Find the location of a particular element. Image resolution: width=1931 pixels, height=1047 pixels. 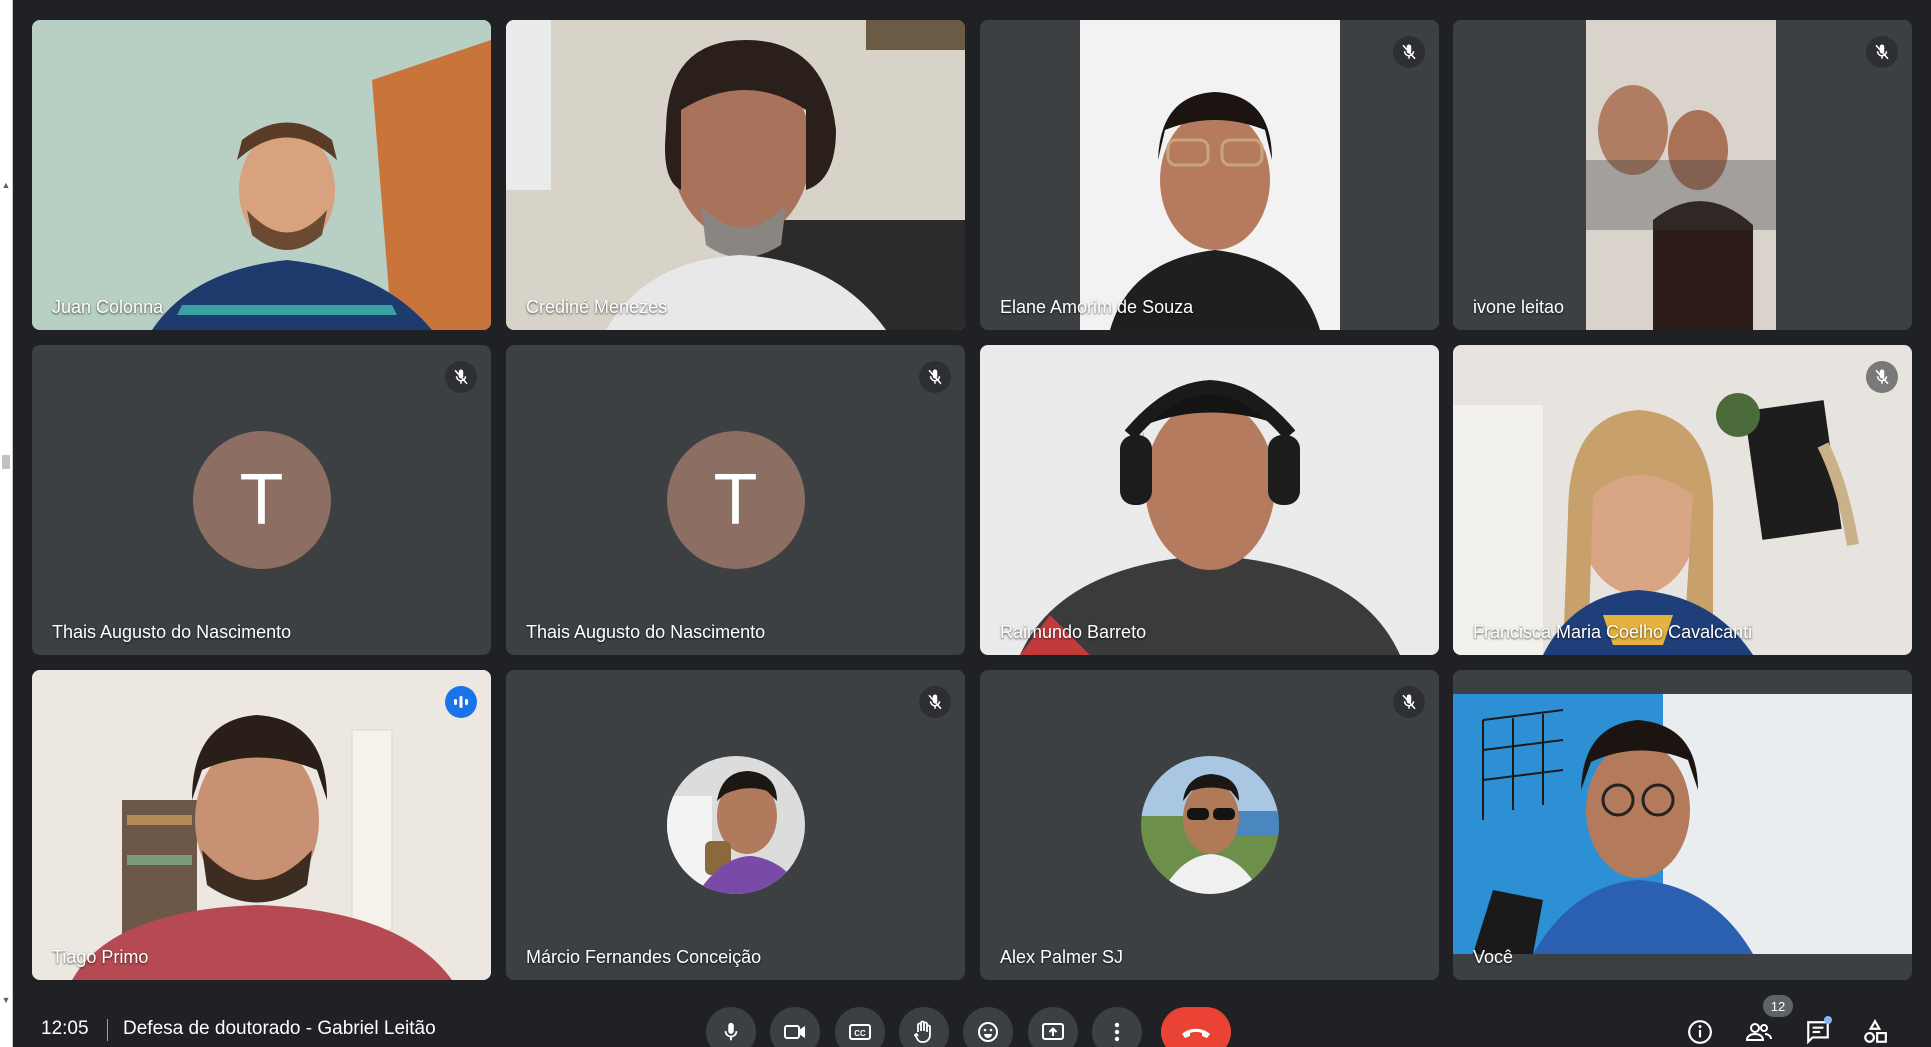

people-icon is located at coordinates (1758, 1032).